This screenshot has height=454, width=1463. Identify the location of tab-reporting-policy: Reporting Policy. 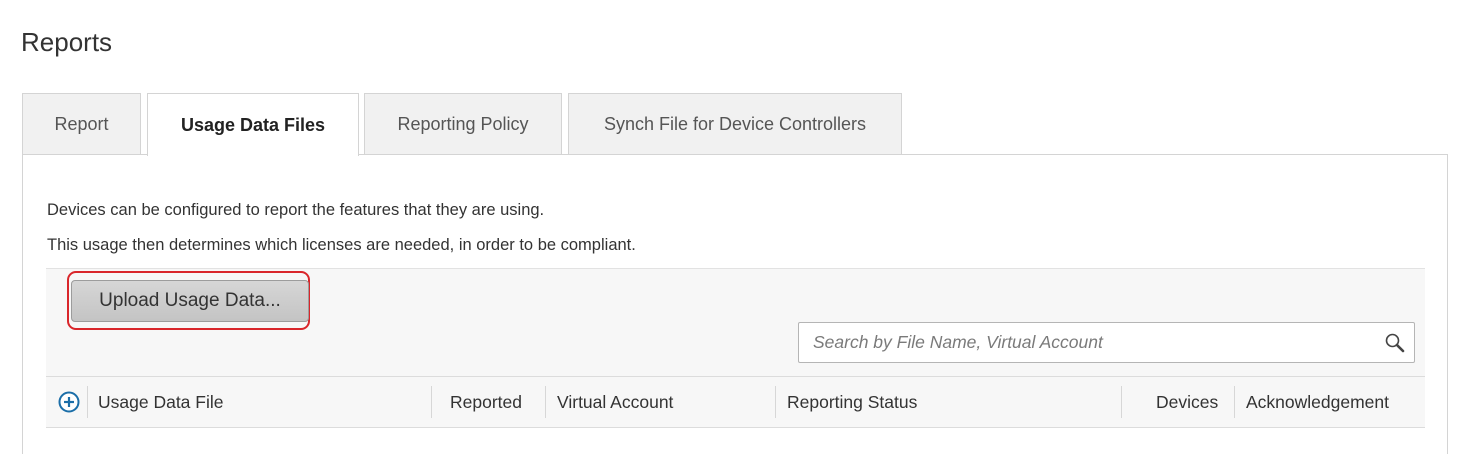
(463, 123).